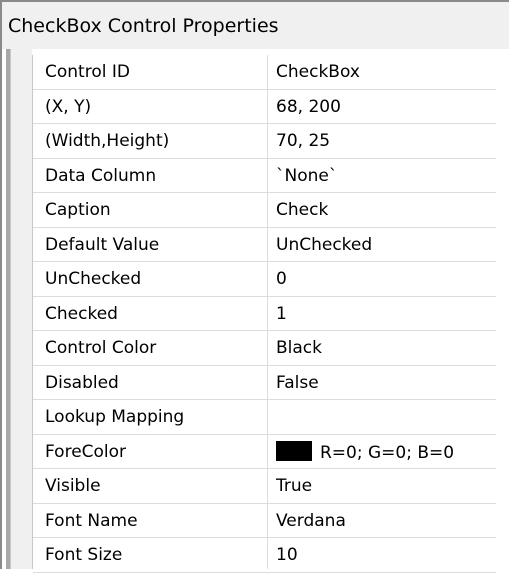  Describe the element at coordinates (73, 486) in the screenshot. I see `property-name: Visible` at that location.